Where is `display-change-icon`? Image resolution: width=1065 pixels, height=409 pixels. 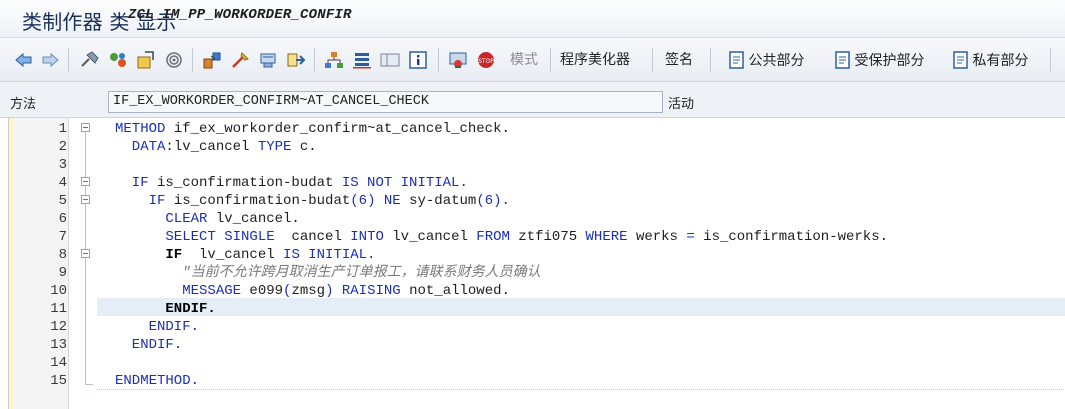 display-change-icon is located at coordinates (118, 60).